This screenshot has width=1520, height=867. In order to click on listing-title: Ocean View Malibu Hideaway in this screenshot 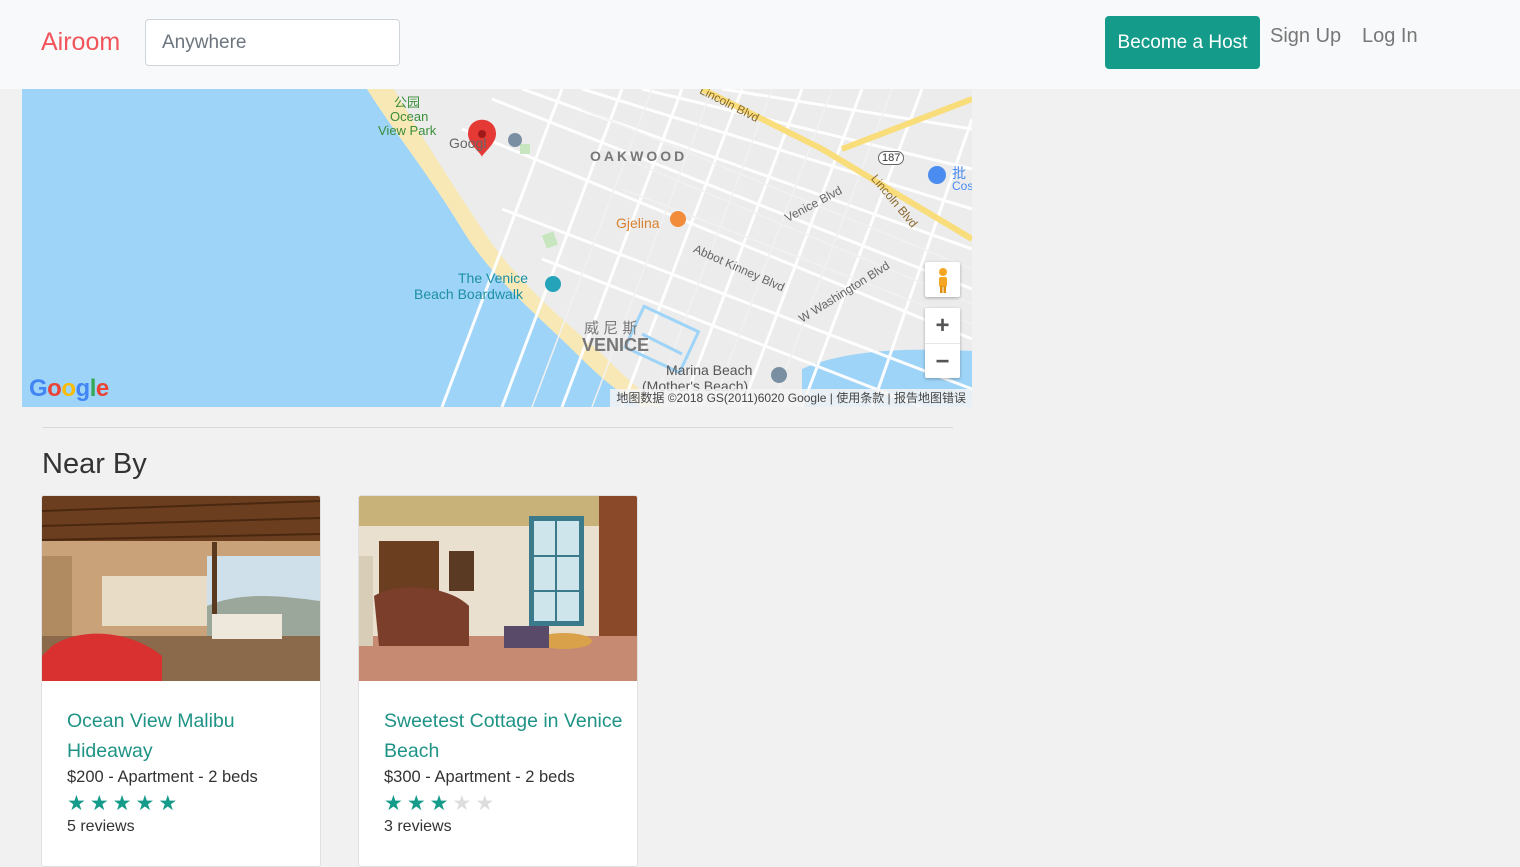, I will do `click(187, 736)`.